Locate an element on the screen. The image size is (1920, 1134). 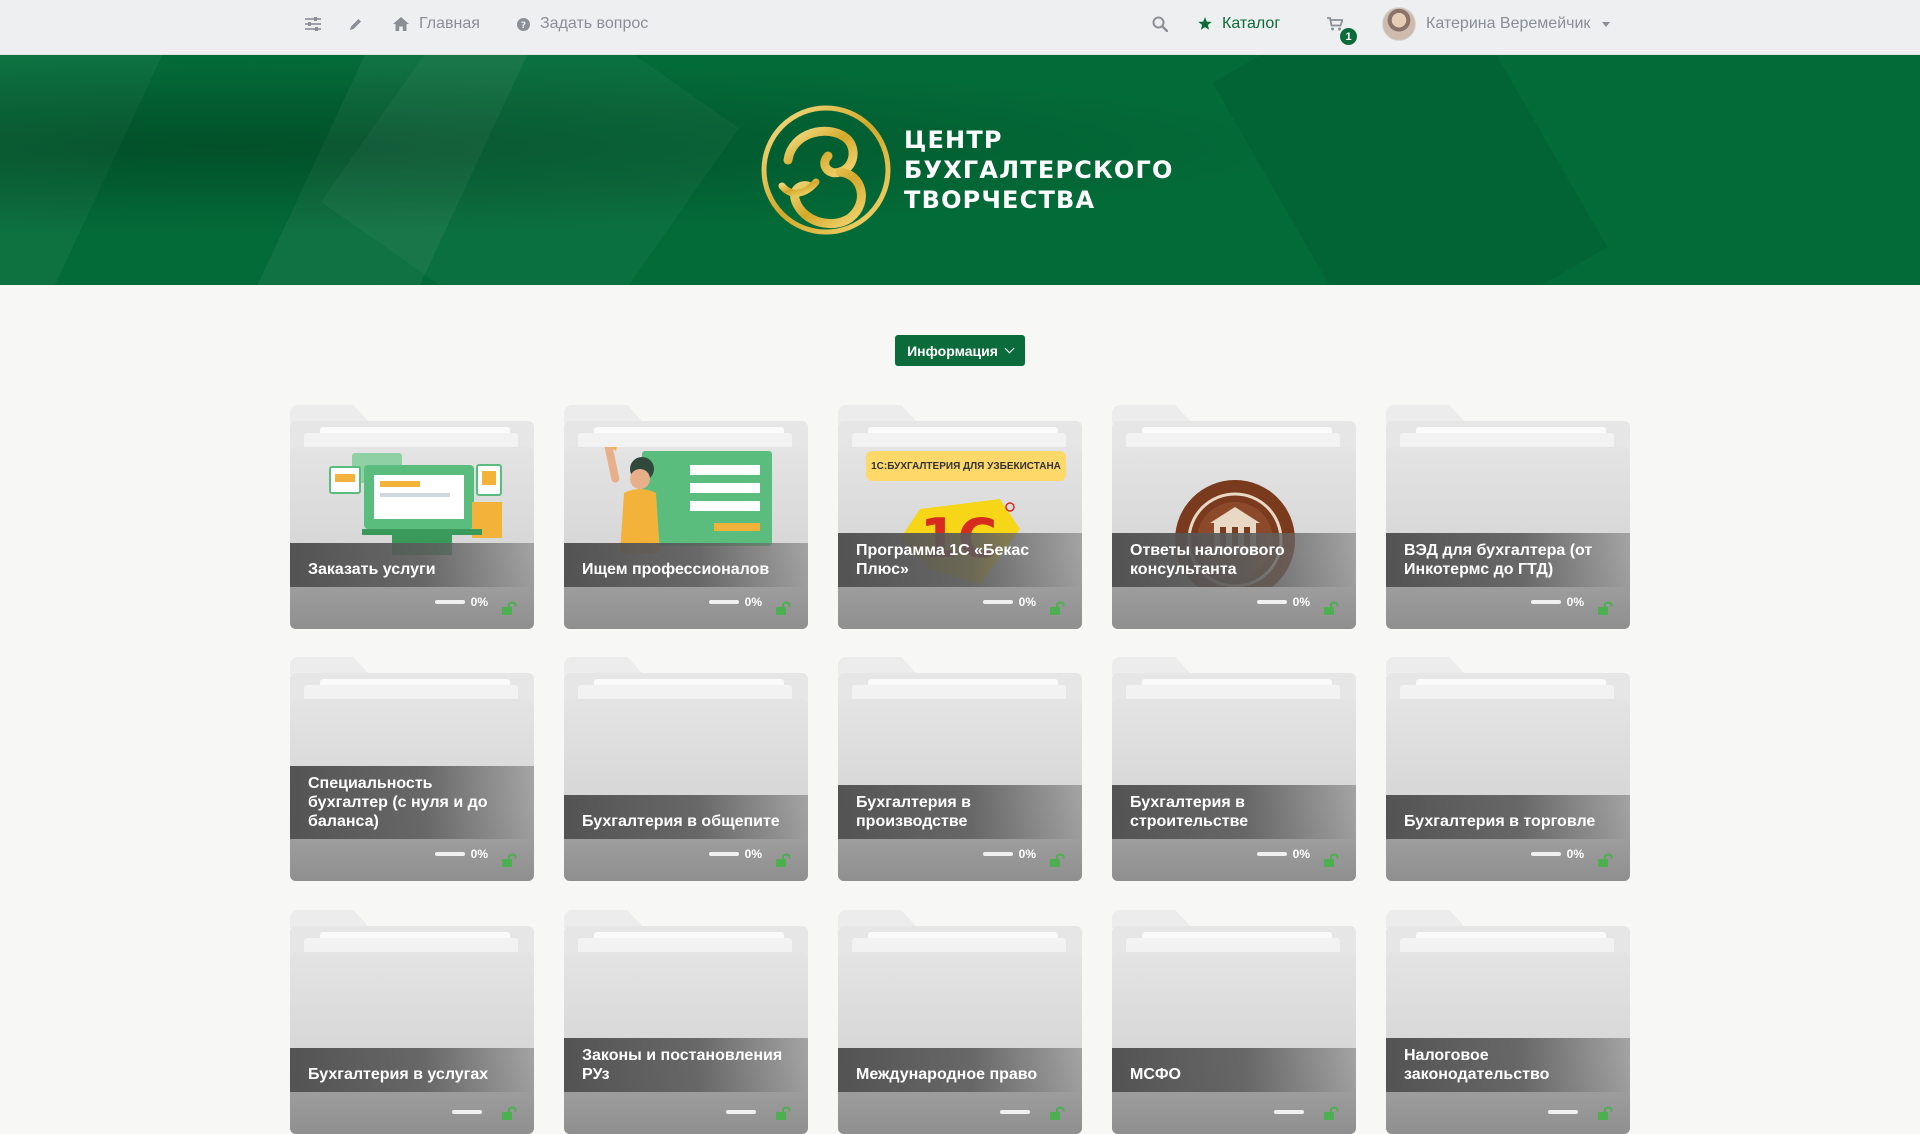
card-title: Ответы налогового консультанта is located at coordinates (1234, 560).